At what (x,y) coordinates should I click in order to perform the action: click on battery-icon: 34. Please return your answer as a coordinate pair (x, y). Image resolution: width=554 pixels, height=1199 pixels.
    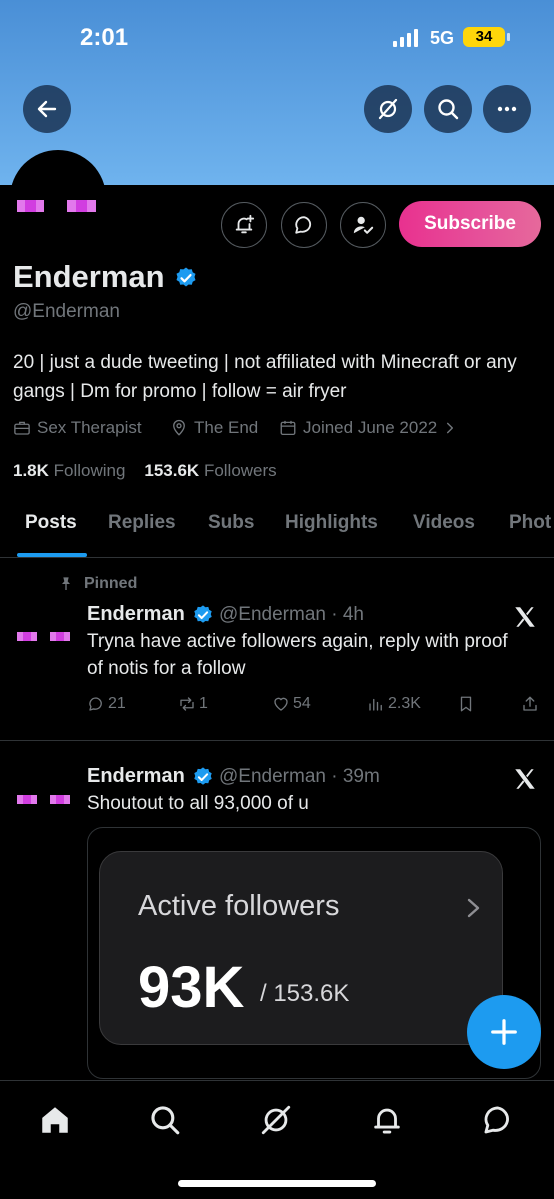
    Looking at the image, I should click on (486, 37).